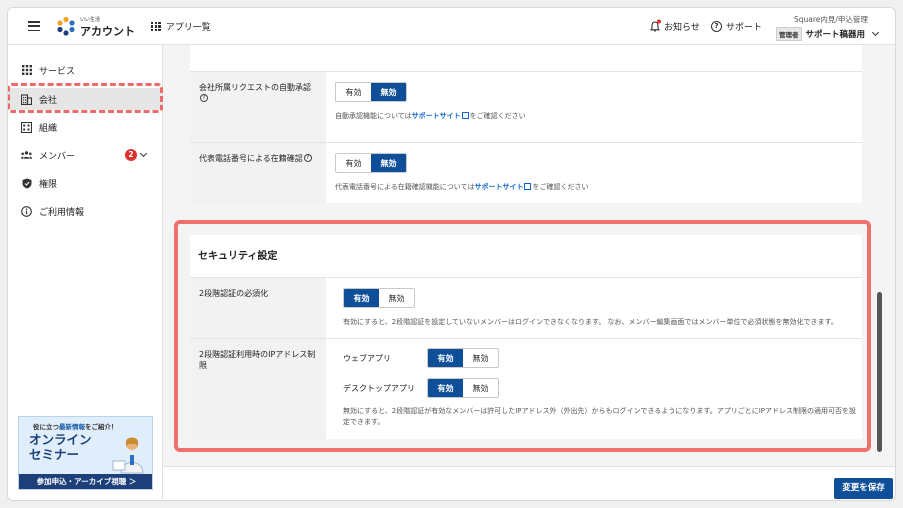  Describe the element at coordinates (75, 427) in the screenshot. I see `banner-tagline: 役に立つ最新情報をご紹介！` at that location.